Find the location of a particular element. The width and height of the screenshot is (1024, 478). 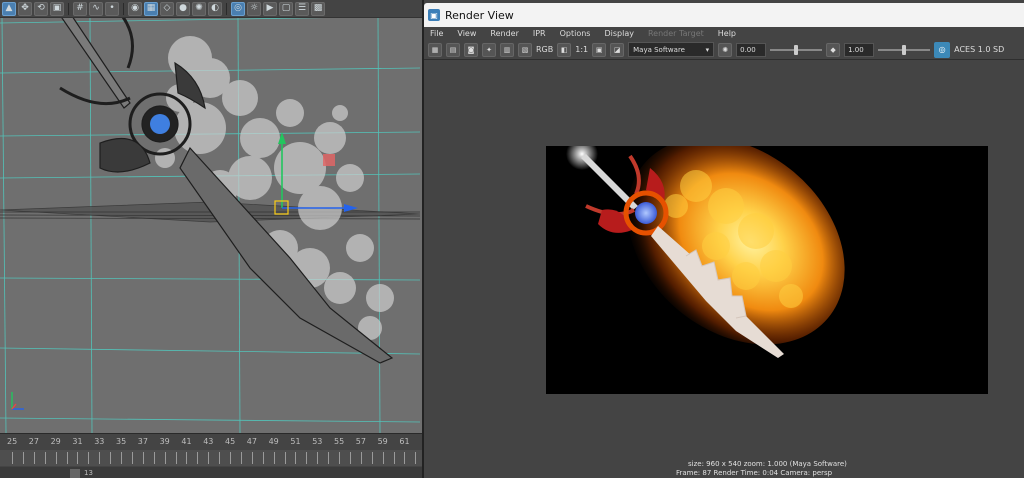

alpha-channel-icon: ◧ is located at coordinates (564, 49).